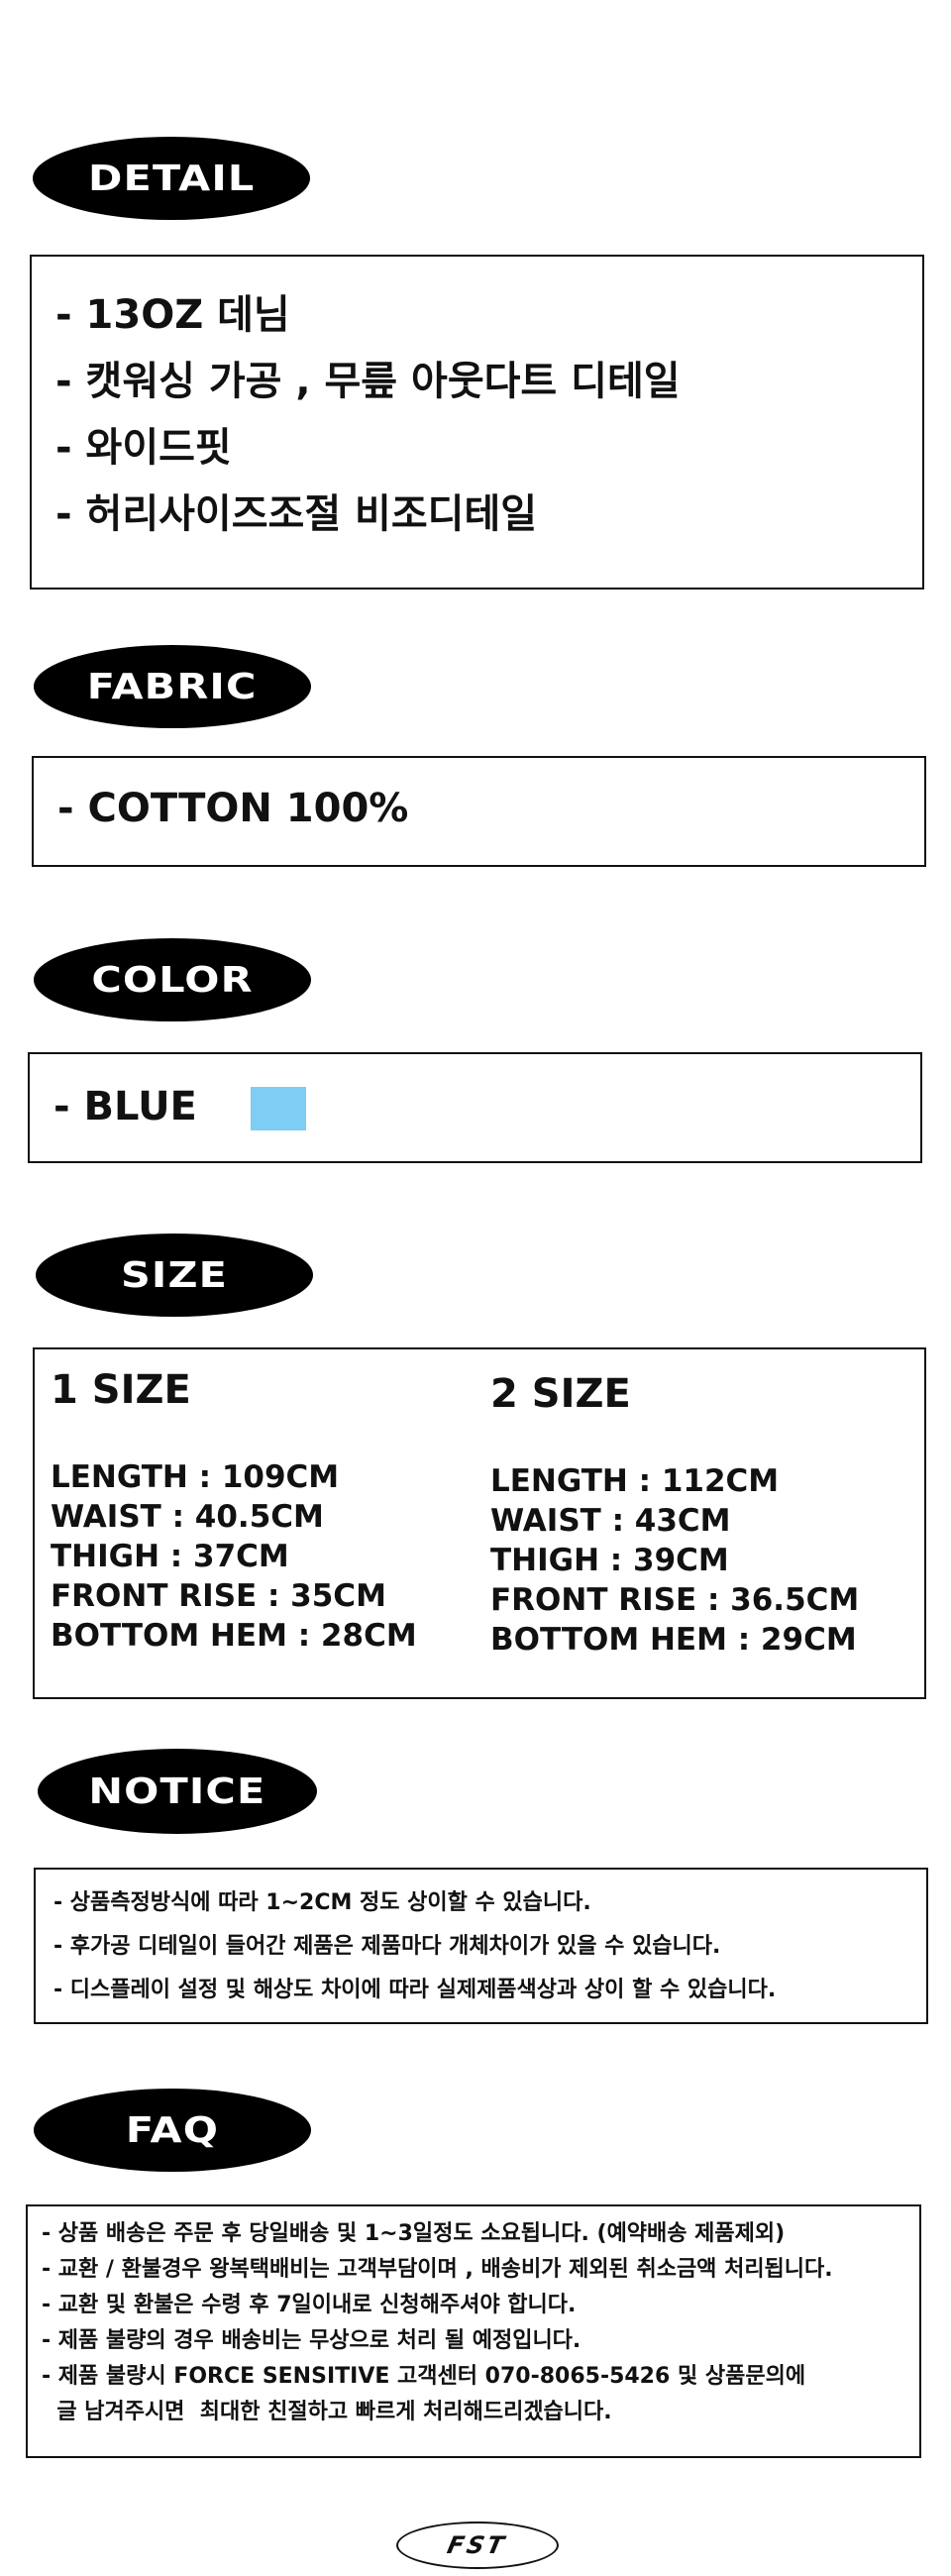  Describe the element at coordinates (368, 381) in the screenshot. I see `detail-line: - 캣워싱 가공 , 무릎 아웃다트 디테일` at that location.